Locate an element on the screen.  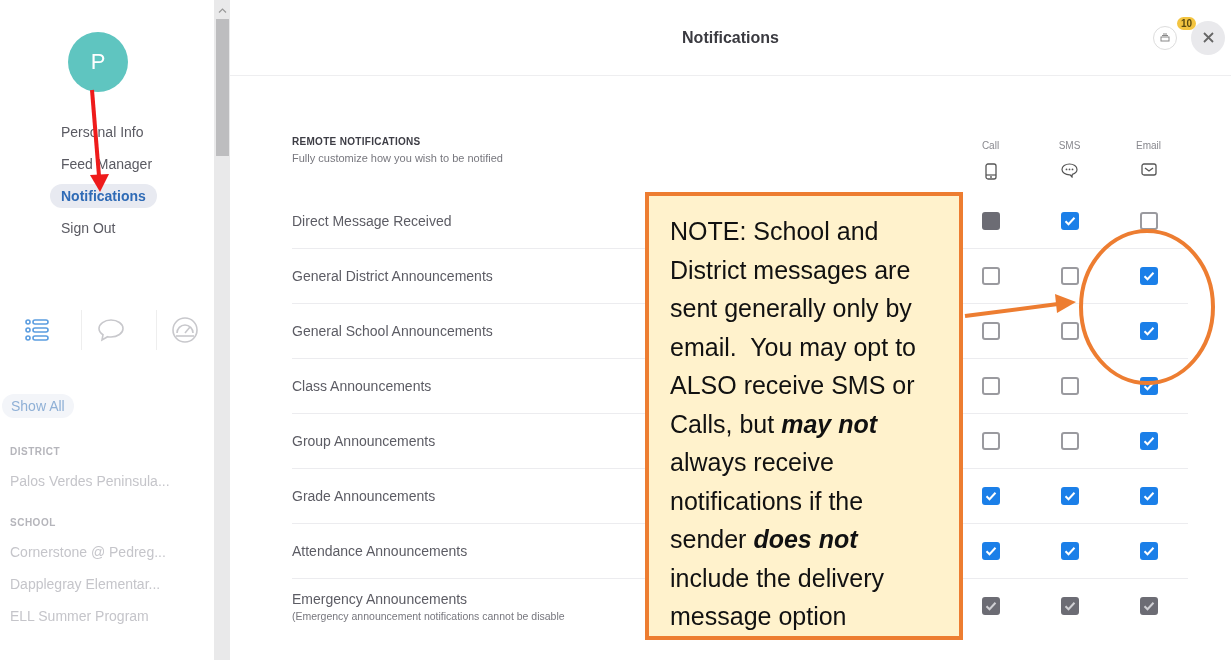
sidebar-item: ELL Summer Program is located at coordinates (112, 616).